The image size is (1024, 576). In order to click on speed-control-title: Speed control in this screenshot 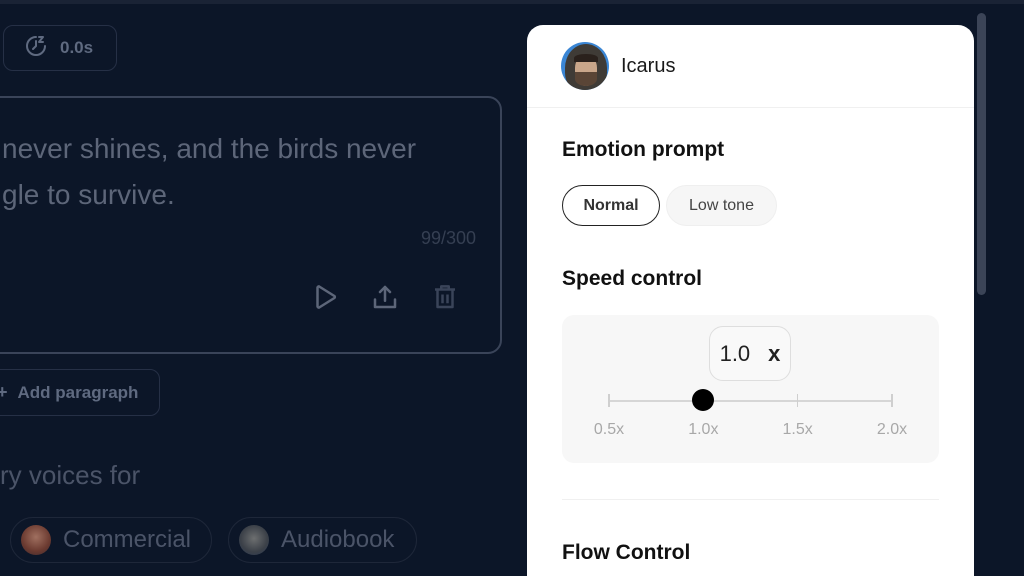, I will do `click(632, 278)`.